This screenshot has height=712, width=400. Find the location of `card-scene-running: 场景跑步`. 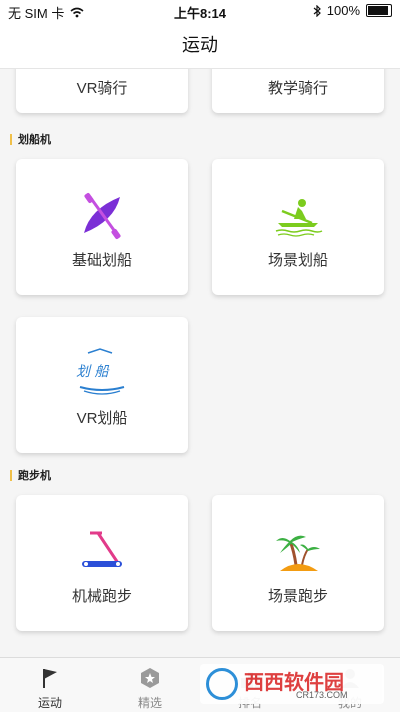

card-scene-running: 场景跑步 is located at coordinates (298, 563).